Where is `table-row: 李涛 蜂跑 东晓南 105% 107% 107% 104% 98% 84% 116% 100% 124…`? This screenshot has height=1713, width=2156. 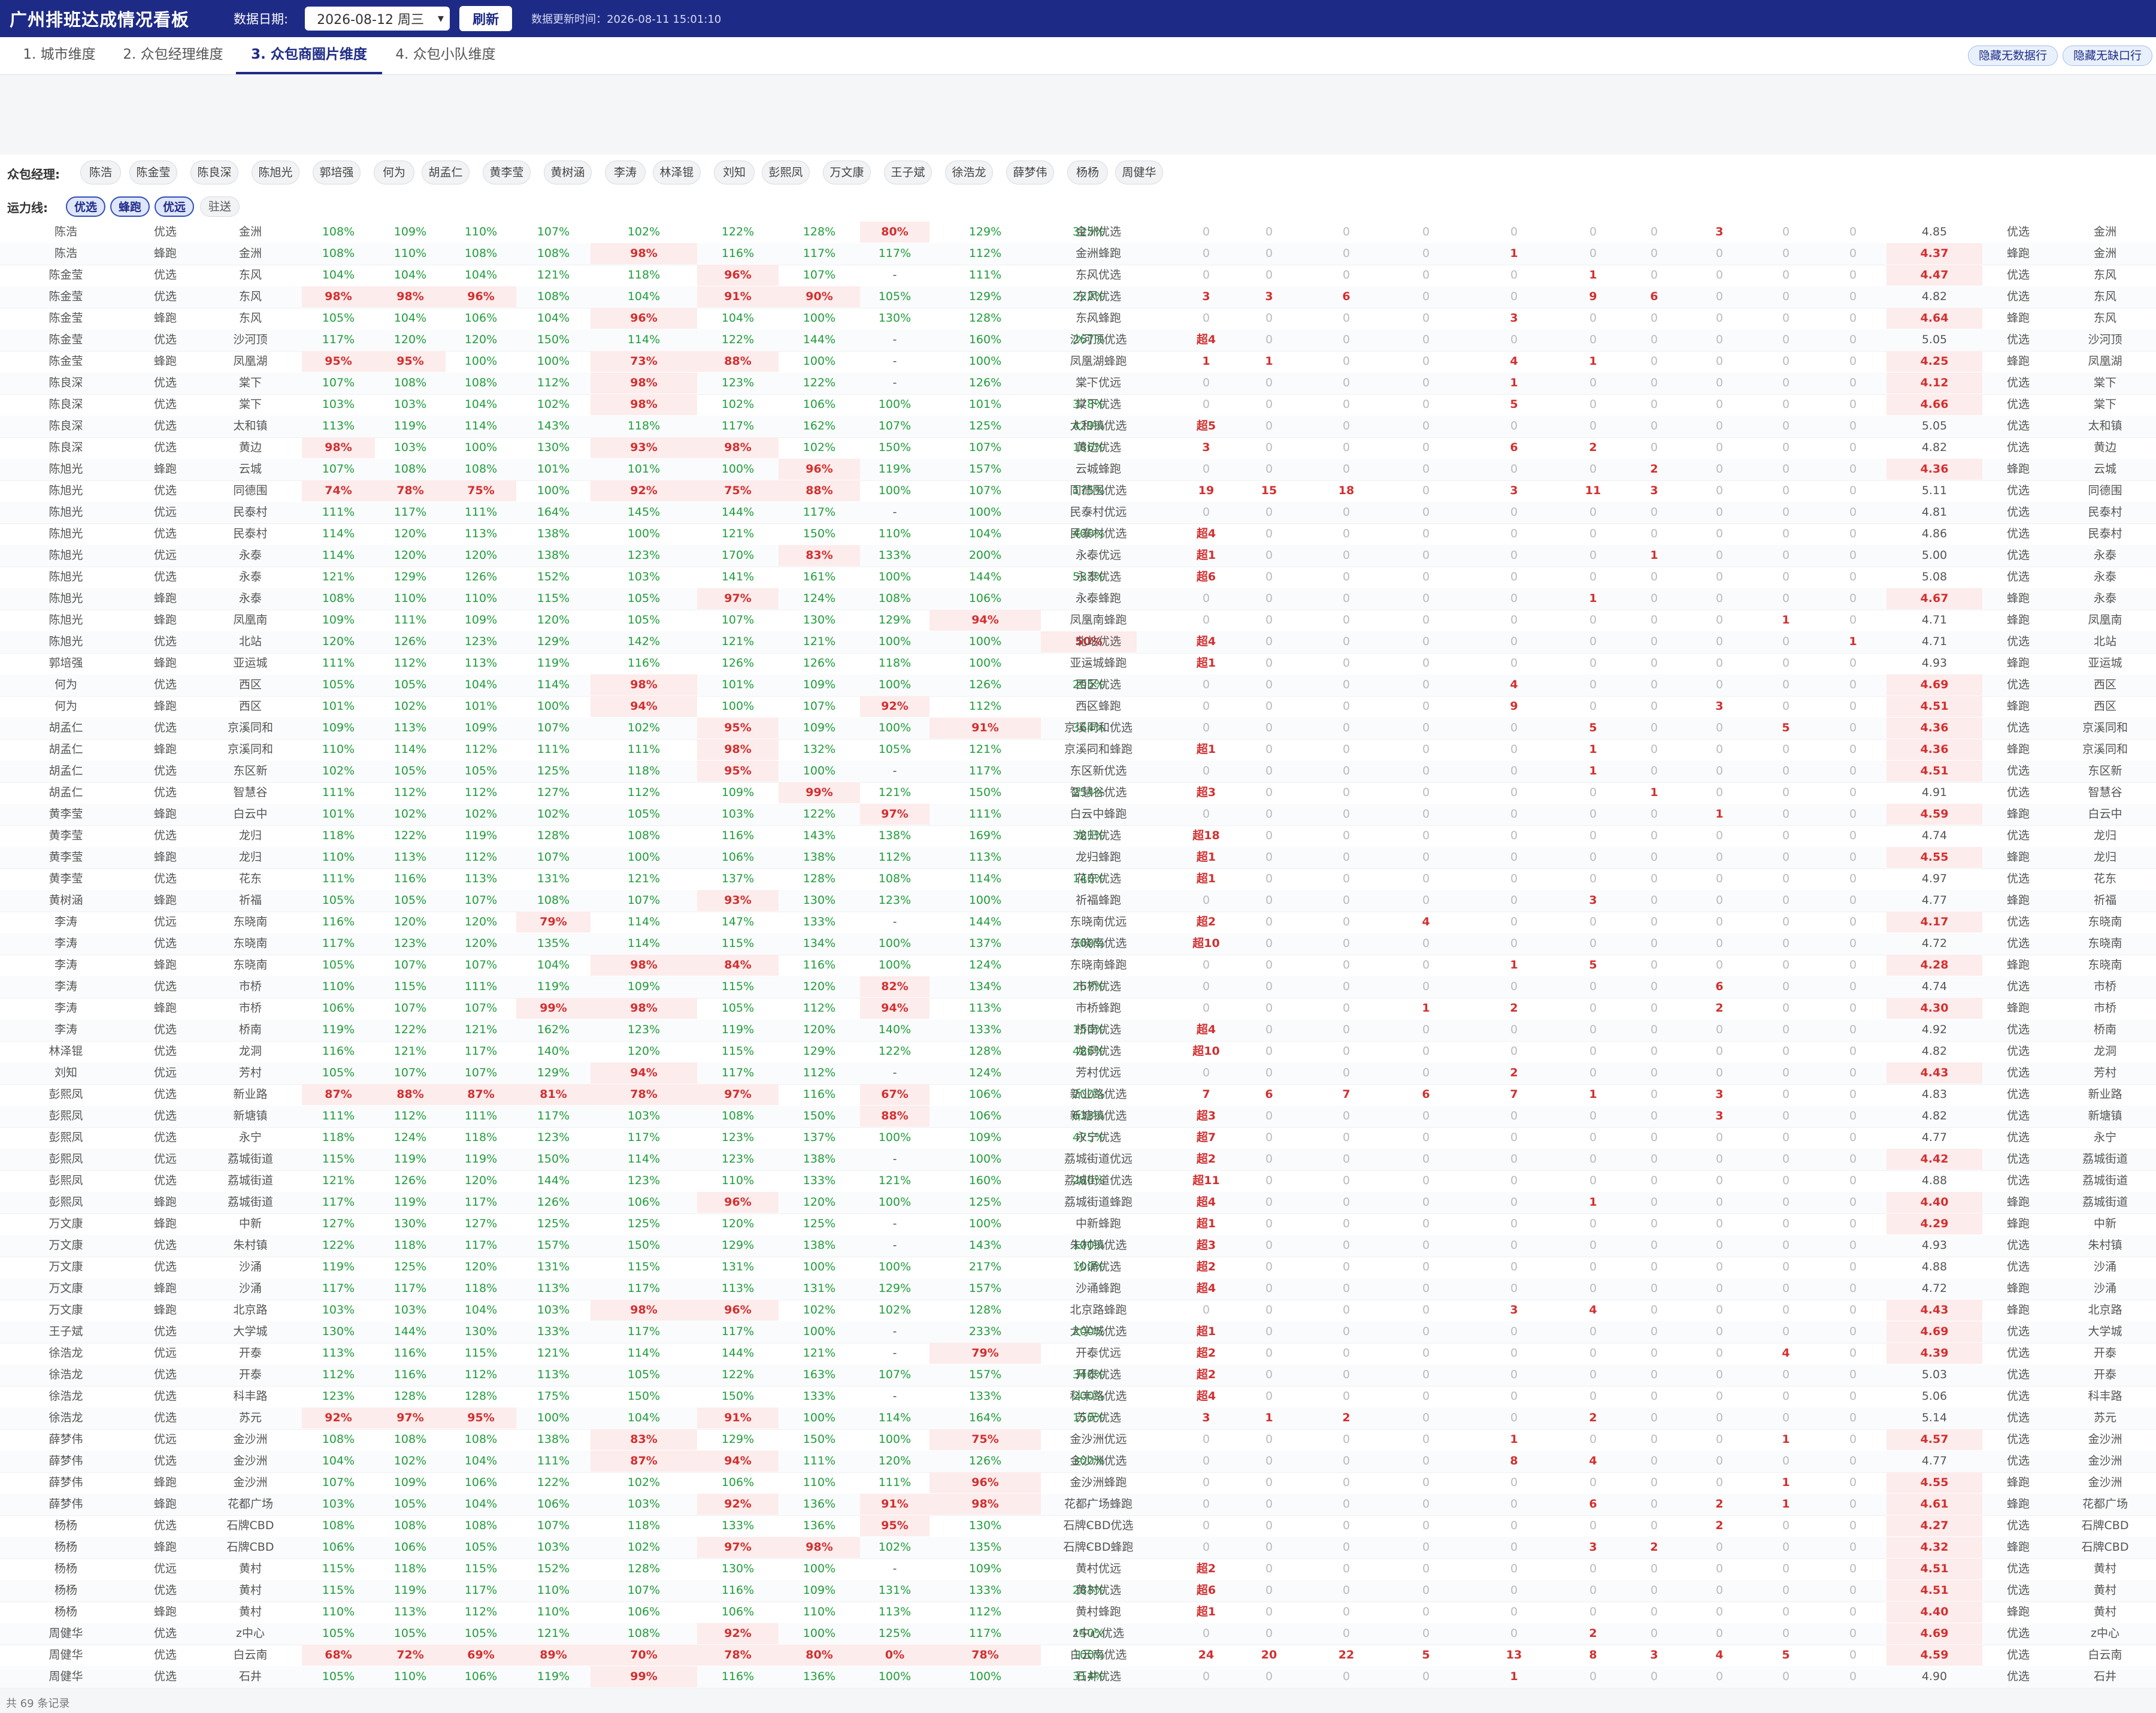
table-row: 李涛 蜂跑 东晓南 105% 107% 107% 104% 98% 84% 116% 100% 124… is located at coordinates (1078, 966).